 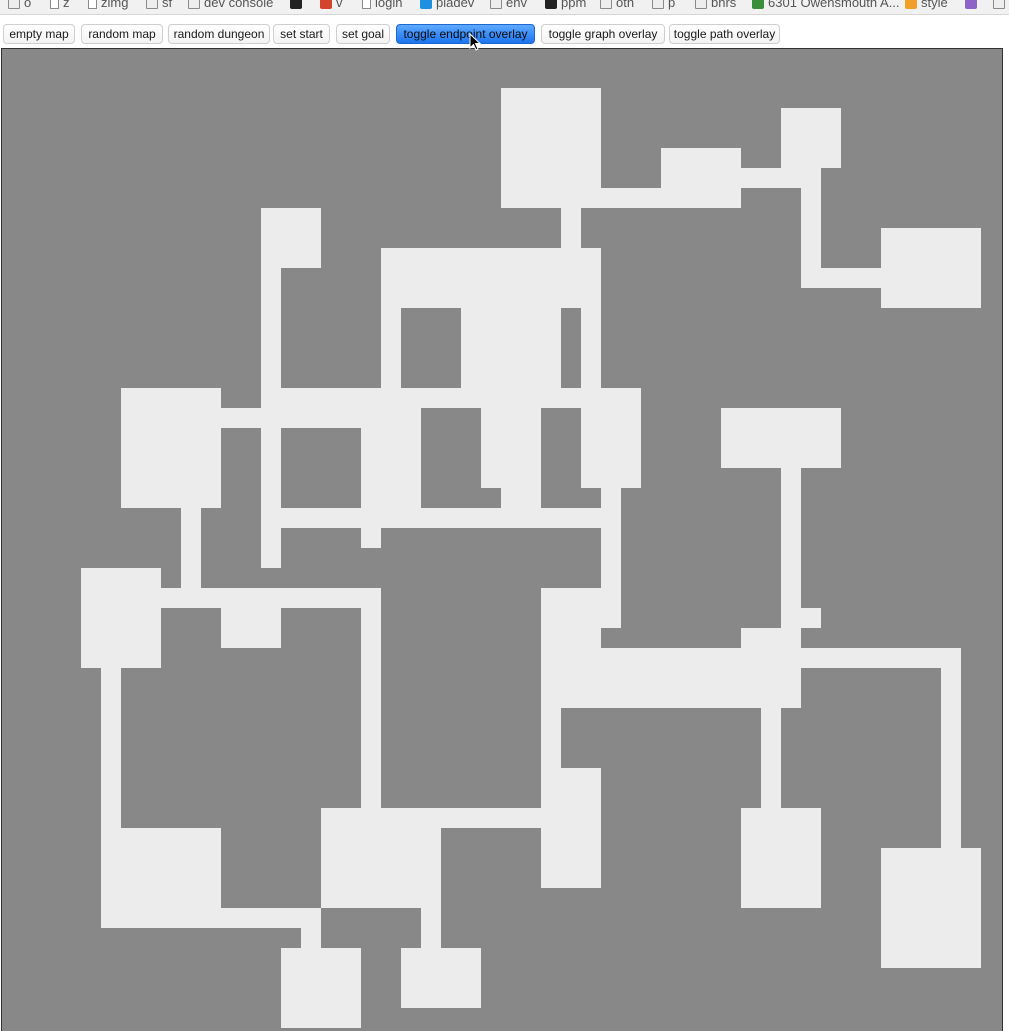 What do you see at coordinates (219, 34) in the screenshot?
I see `random-dungeon-button: random dungeon` at bounding box center [219, 34].